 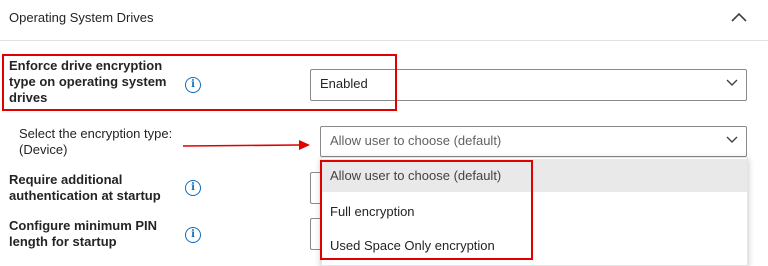 What do you see at coordinates (66, 179) in the screenshot?
I see `additional-auth-label-line1: Require additional` at bounding box center [66, 179].